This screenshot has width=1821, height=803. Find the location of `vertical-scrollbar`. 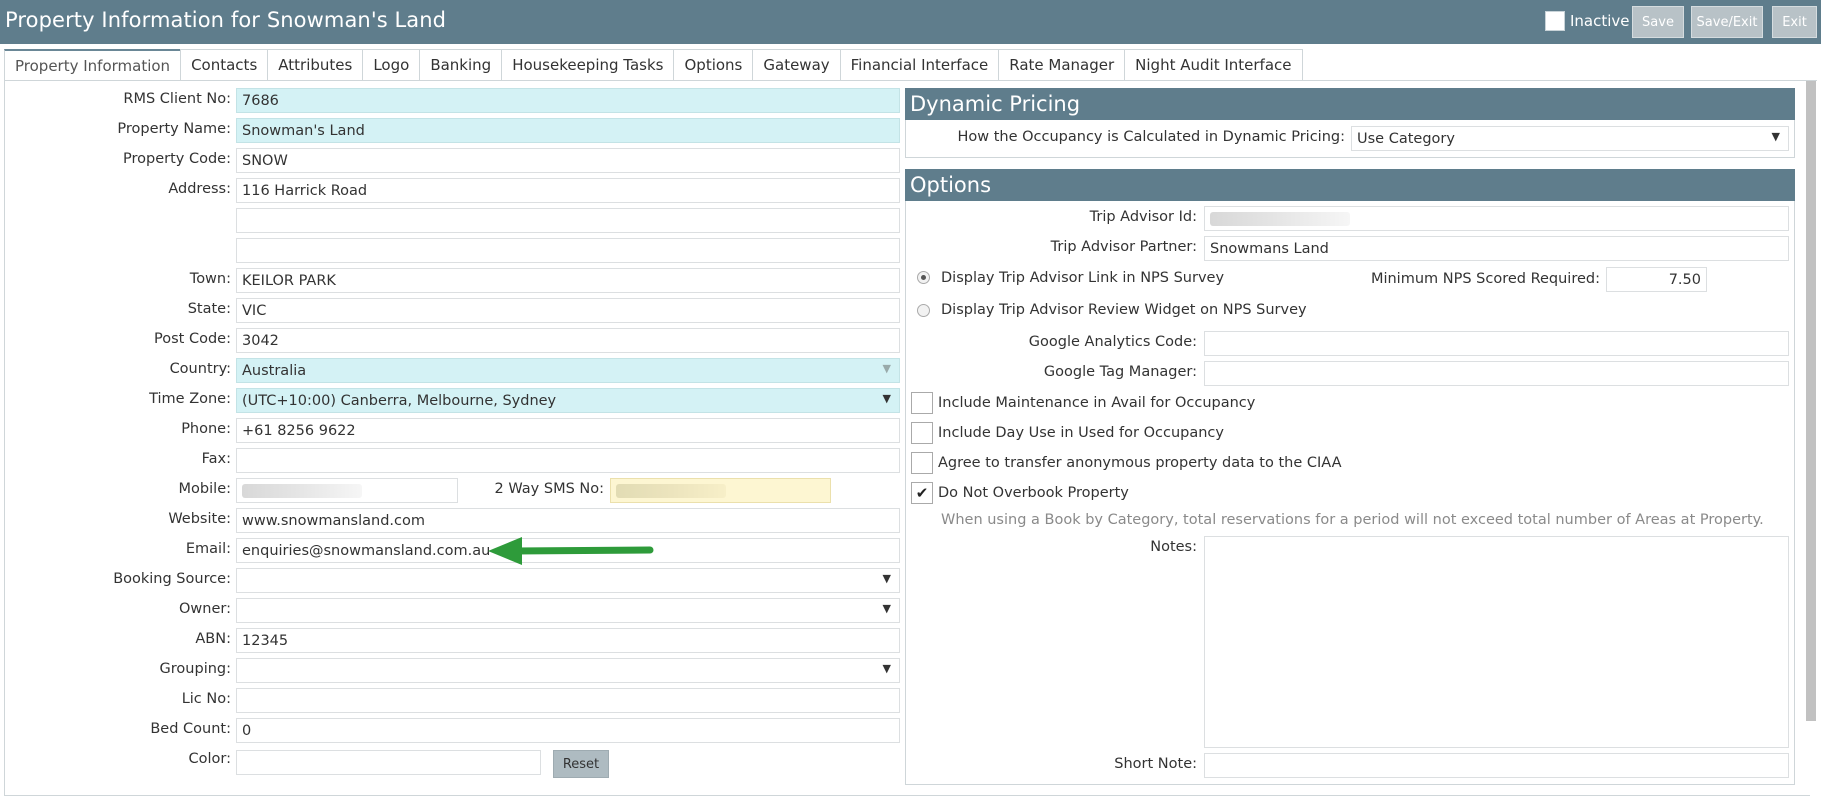

vertical-scrollbar is located at coordinates (1811, 401).